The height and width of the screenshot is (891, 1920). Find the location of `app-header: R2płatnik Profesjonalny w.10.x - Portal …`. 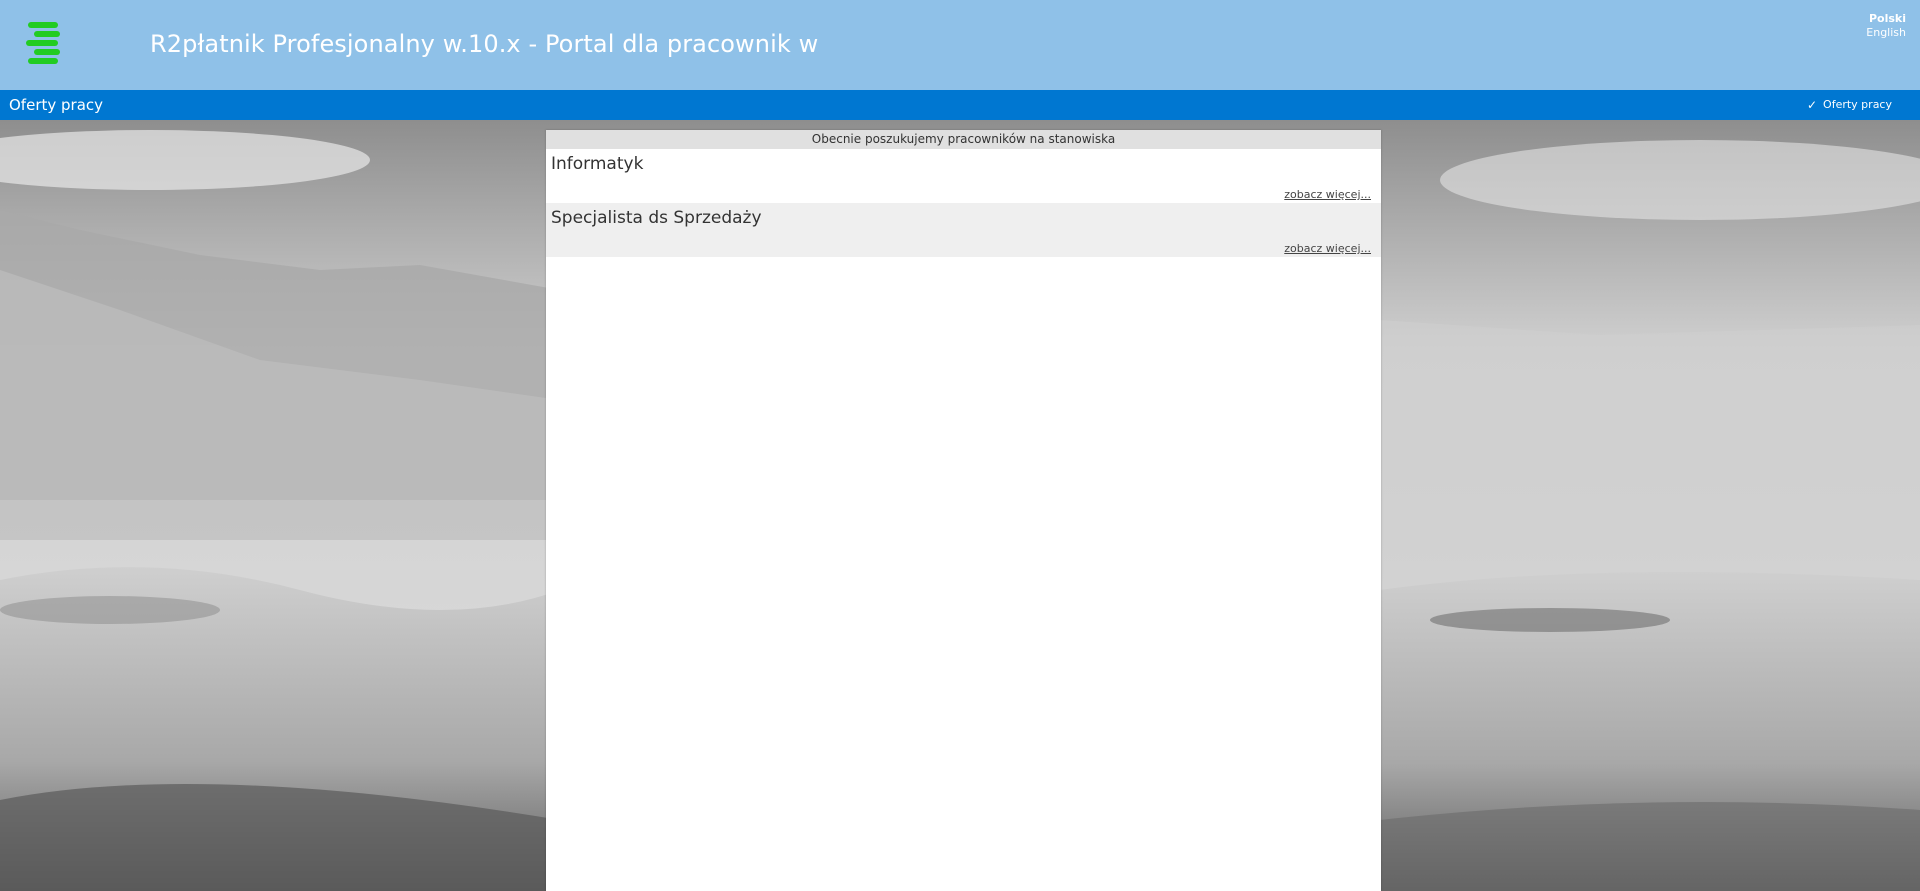

app-header: R2płatnik Profesjonalny w.10.x - Portal … is located at coordinates (960, 45).